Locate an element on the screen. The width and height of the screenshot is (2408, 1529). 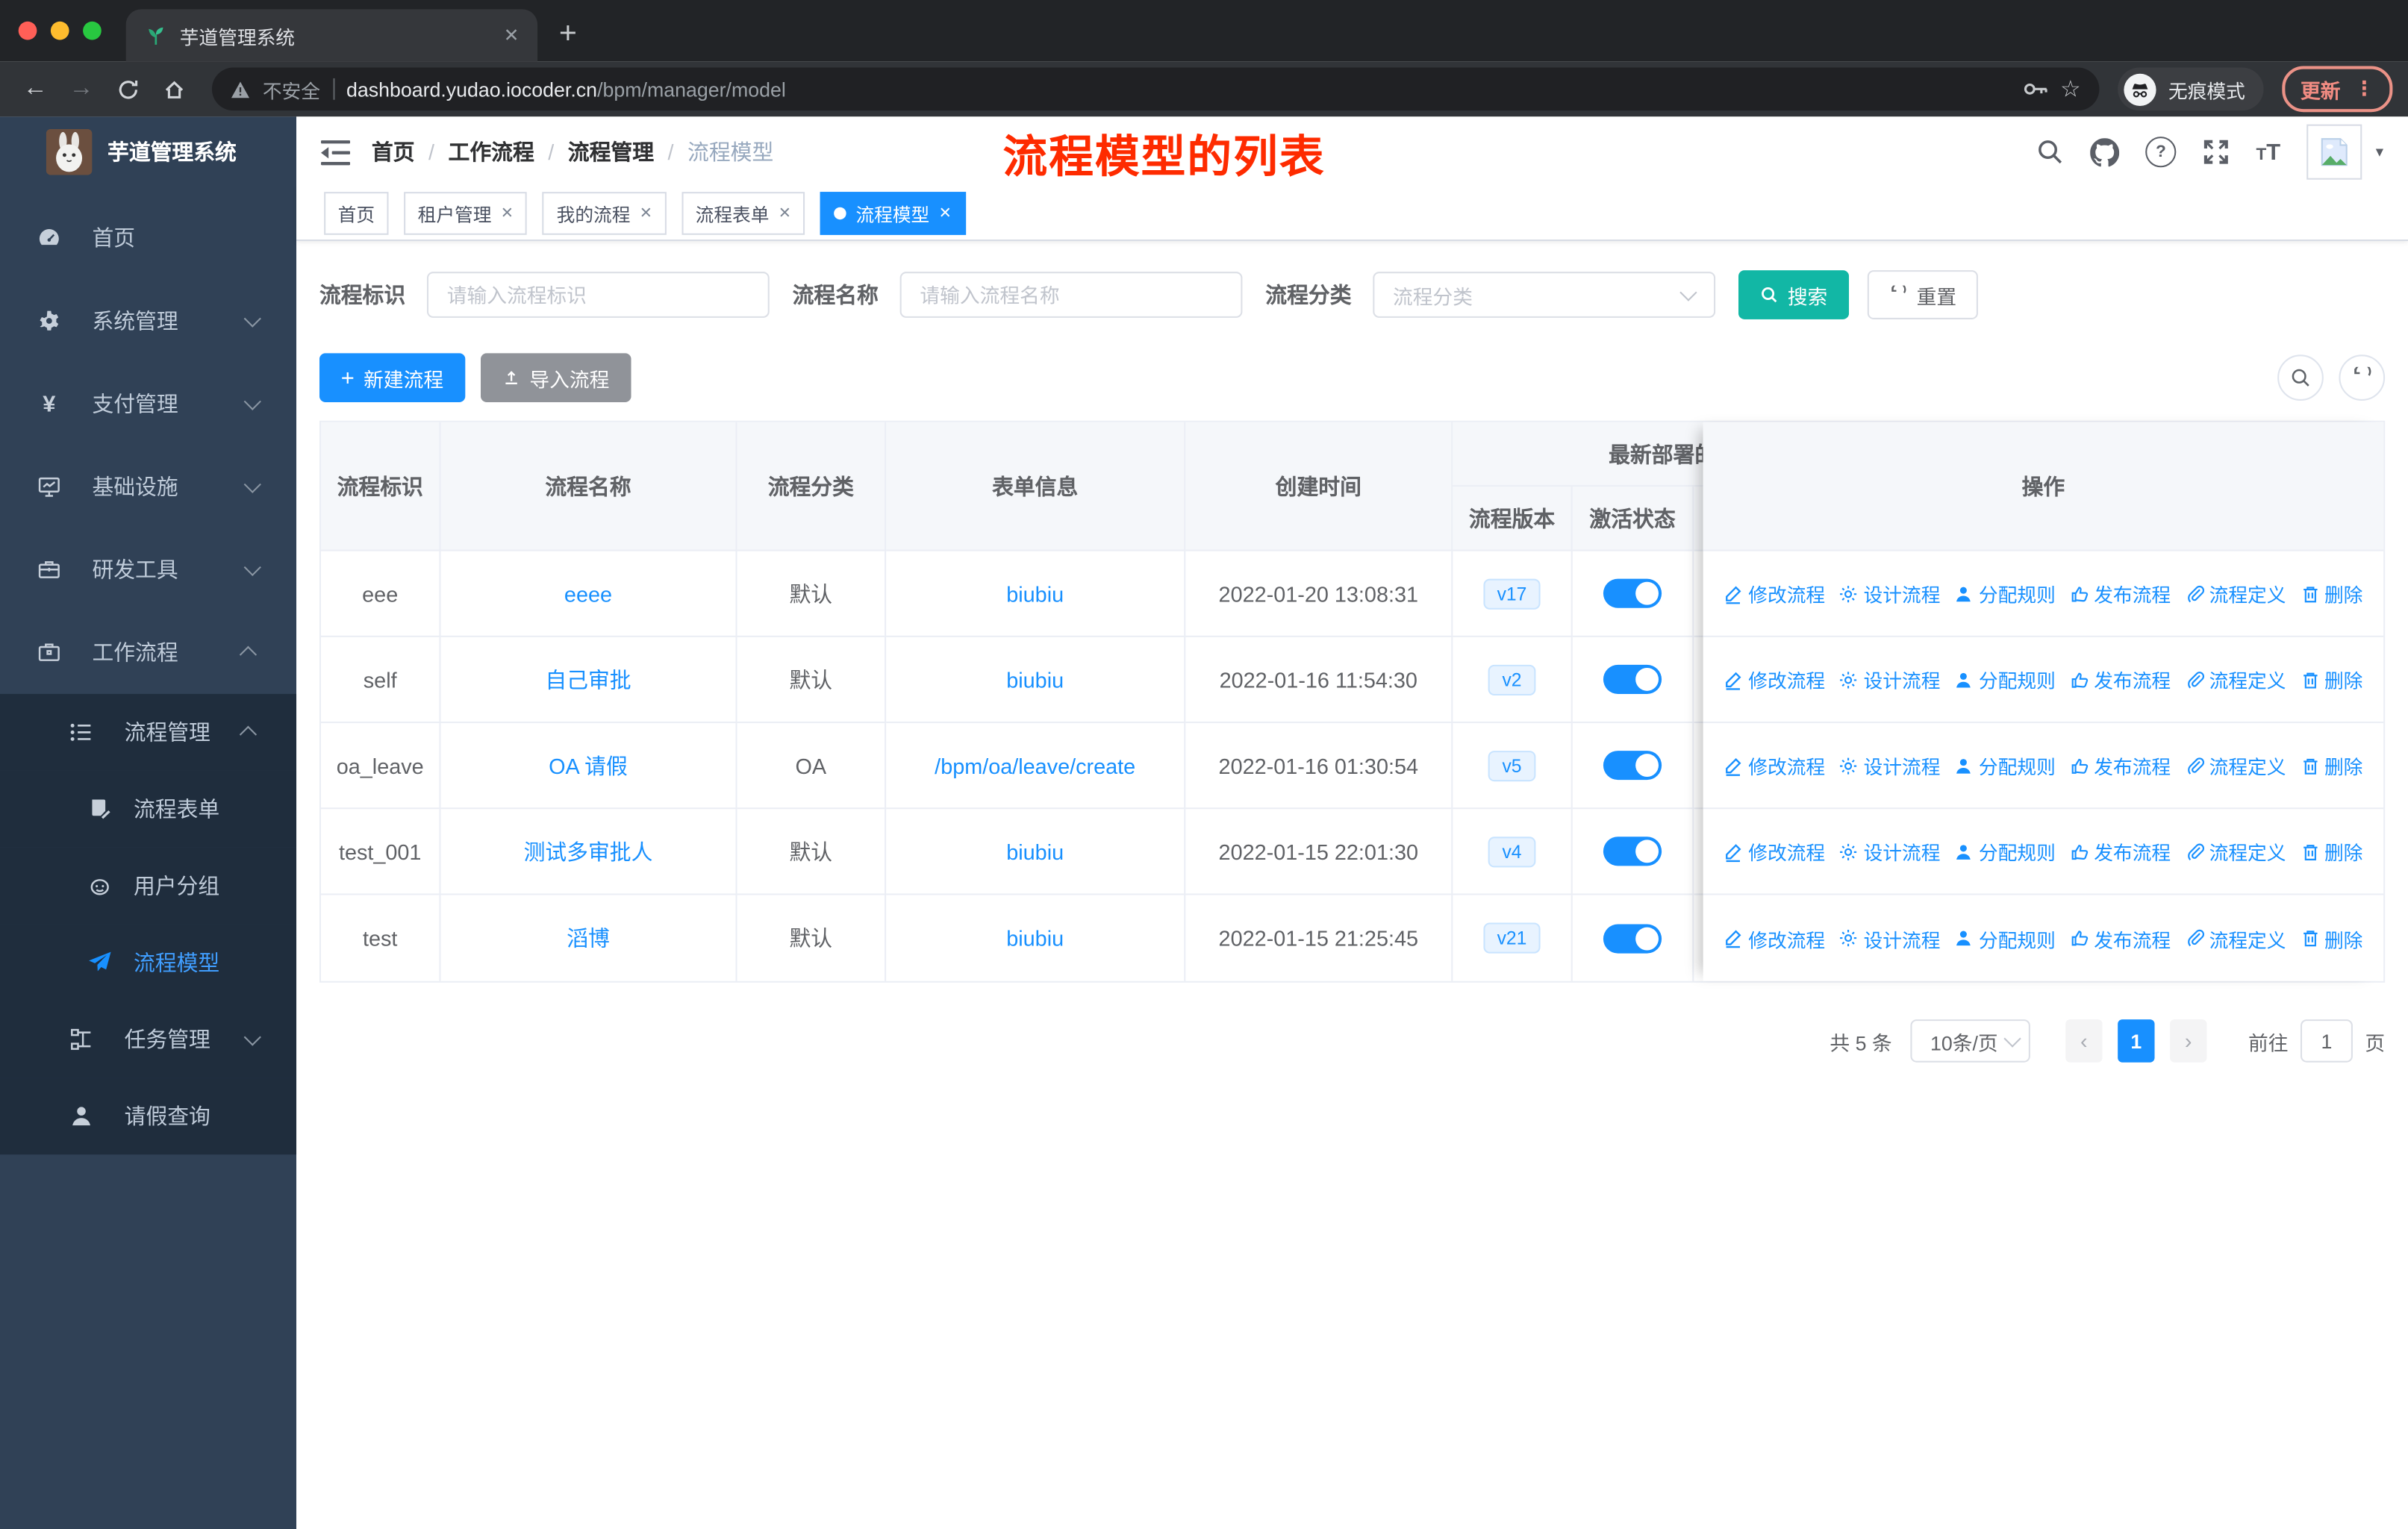
avatar-caret-icon: ▾ is located at coordinates (2379, 151).